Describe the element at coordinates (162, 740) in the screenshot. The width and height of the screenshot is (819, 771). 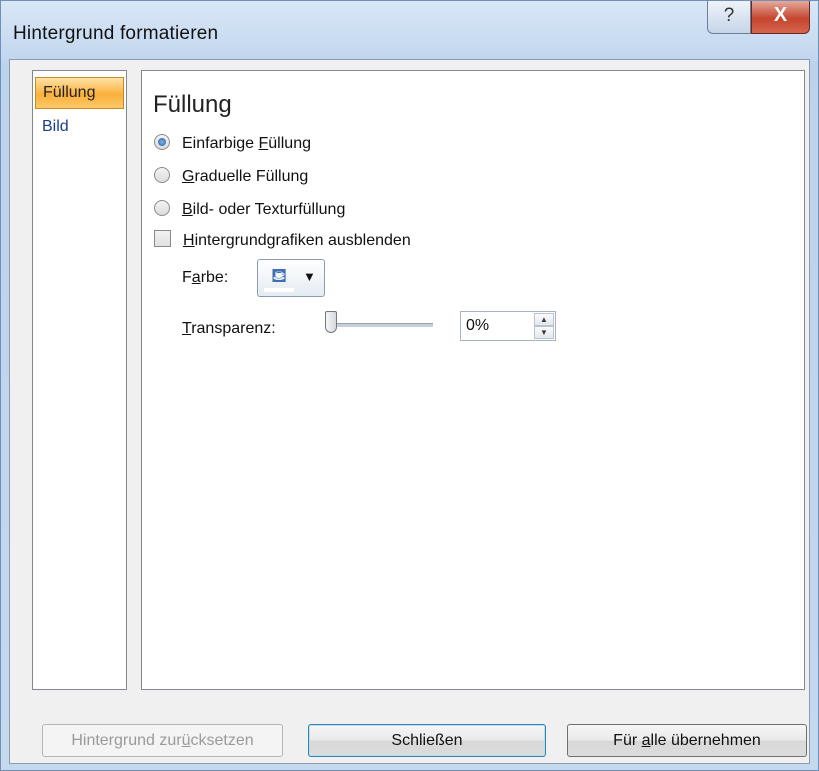
I see `reset-background-button: Hintergrund zurücksetzen` at that location.